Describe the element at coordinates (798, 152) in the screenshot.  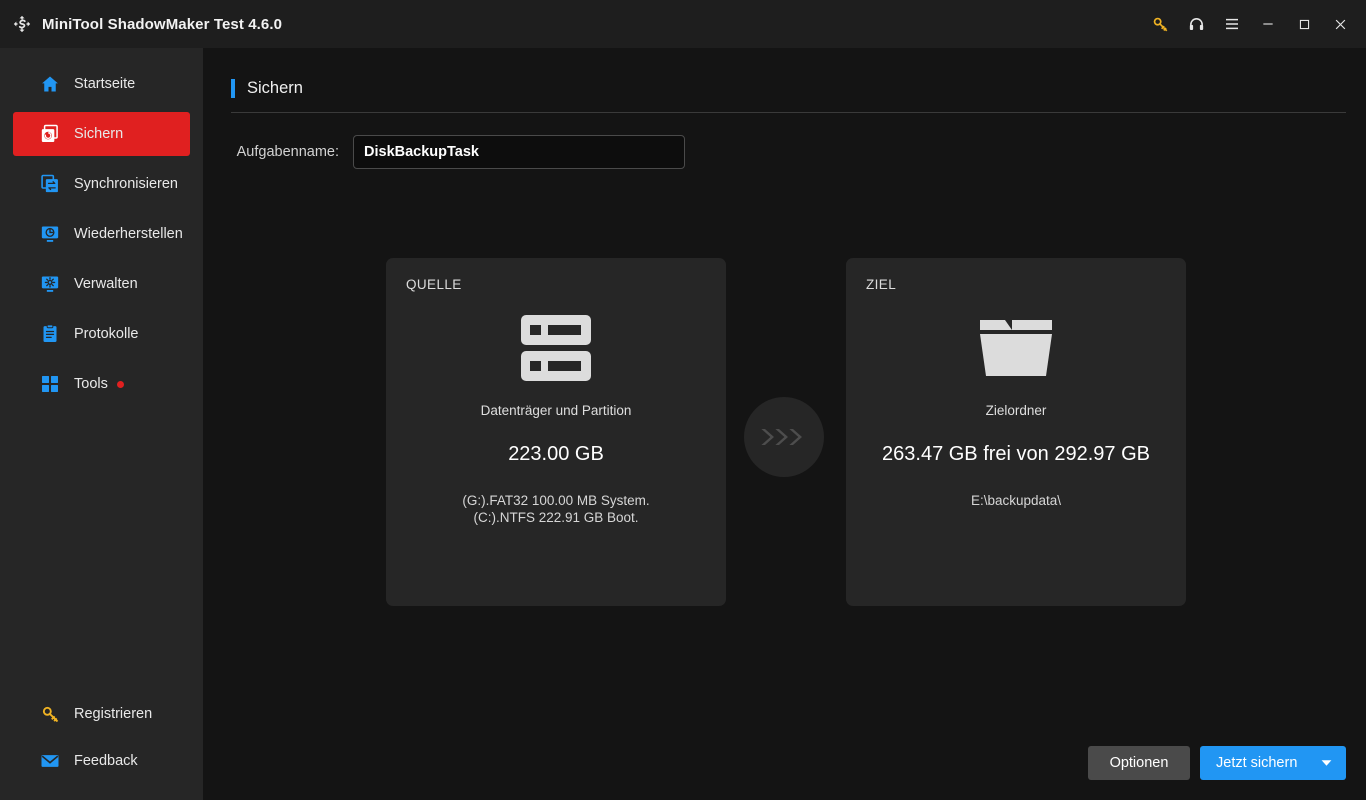
I see `task-name-row: Aufgabenname:` at that location.